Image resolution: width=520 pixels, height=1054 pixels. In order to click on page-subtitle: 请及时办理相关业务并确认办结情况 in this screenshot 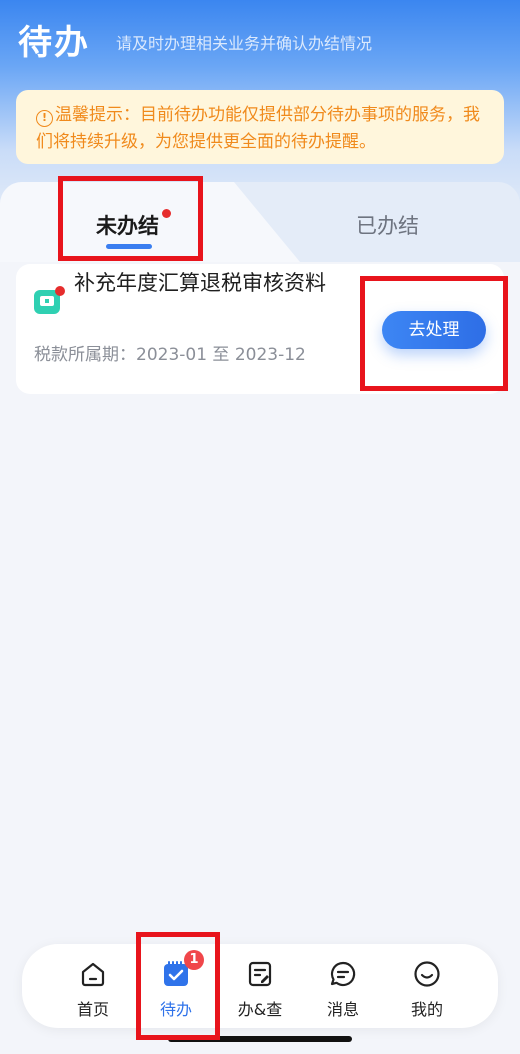, I will do `click(244, 43)`.